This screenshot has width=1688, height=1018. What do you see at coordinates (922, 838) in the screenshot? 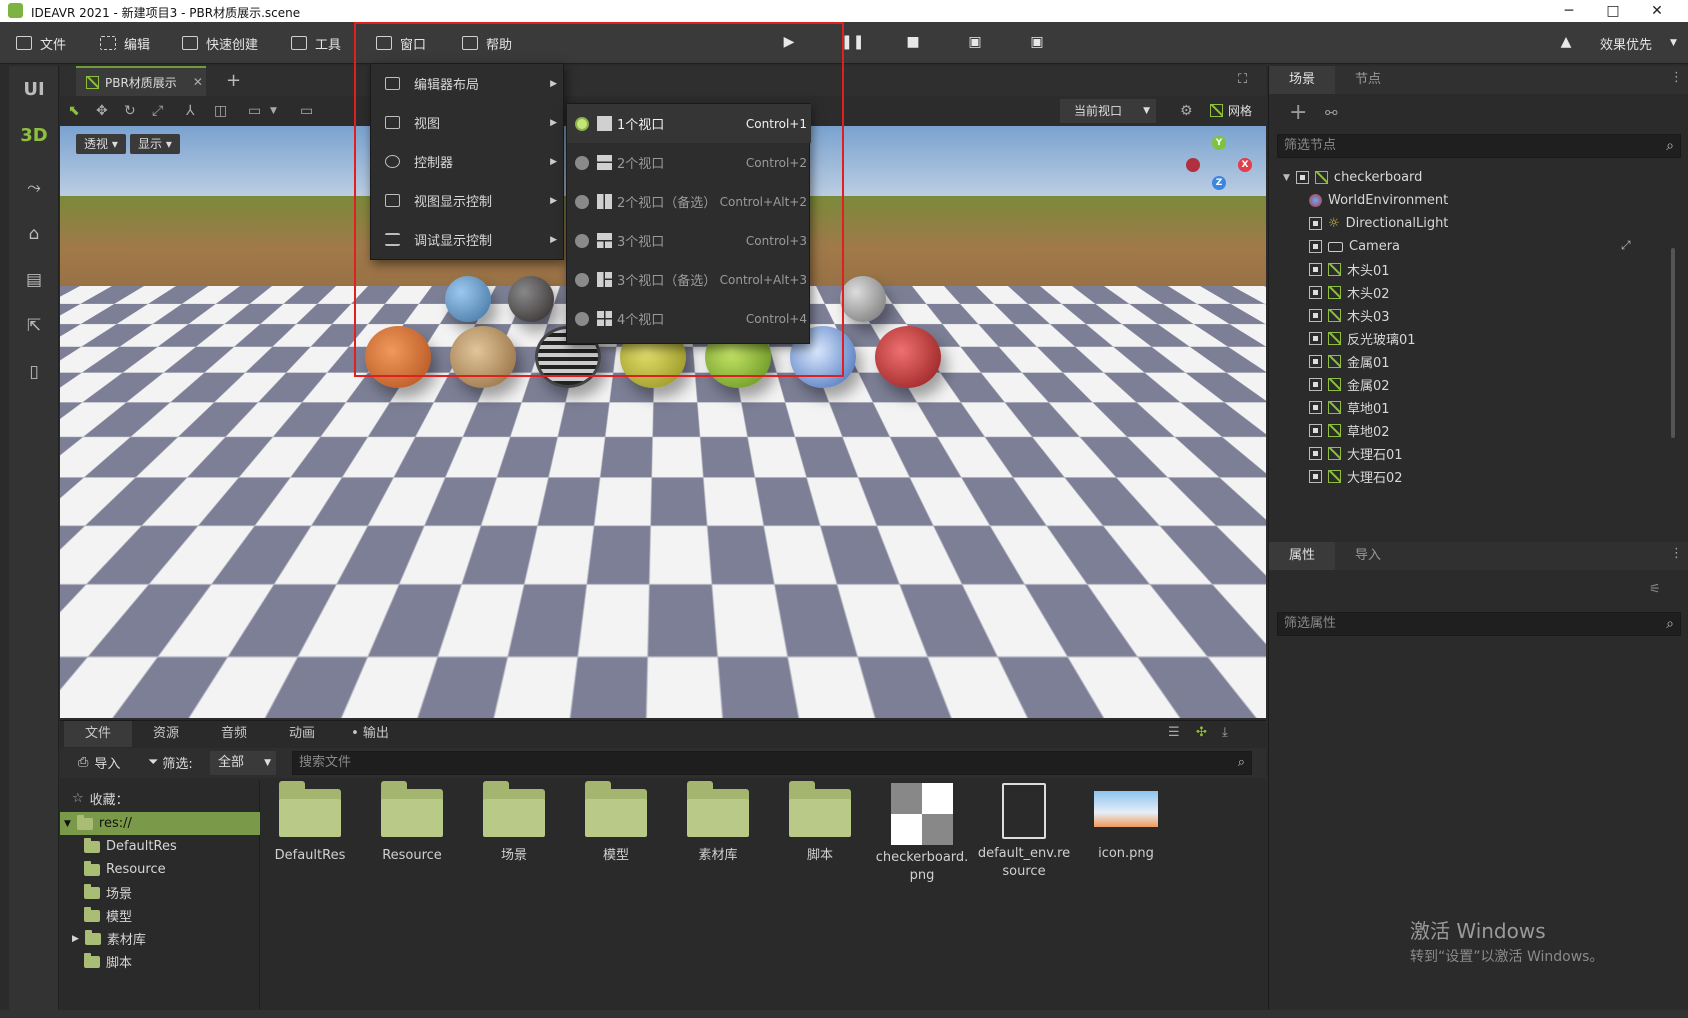
I see `grid-file-checkerboard: checkerboard.png` at bounding box center [922, 838].